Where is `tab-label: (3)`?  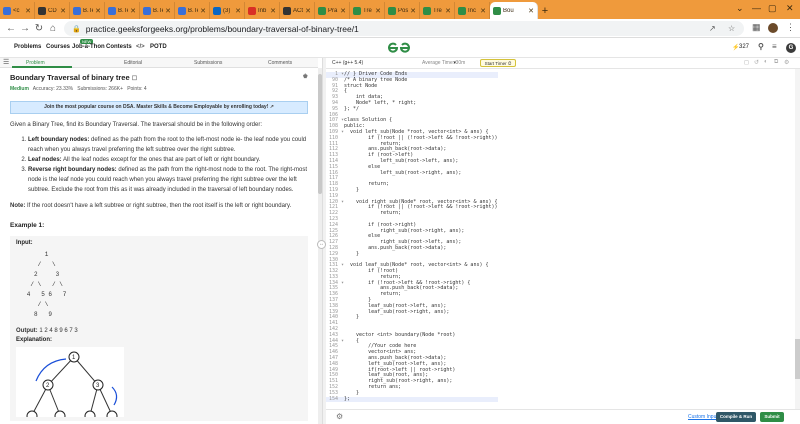
tab-label: (3) is located at coordinates (227, 10).